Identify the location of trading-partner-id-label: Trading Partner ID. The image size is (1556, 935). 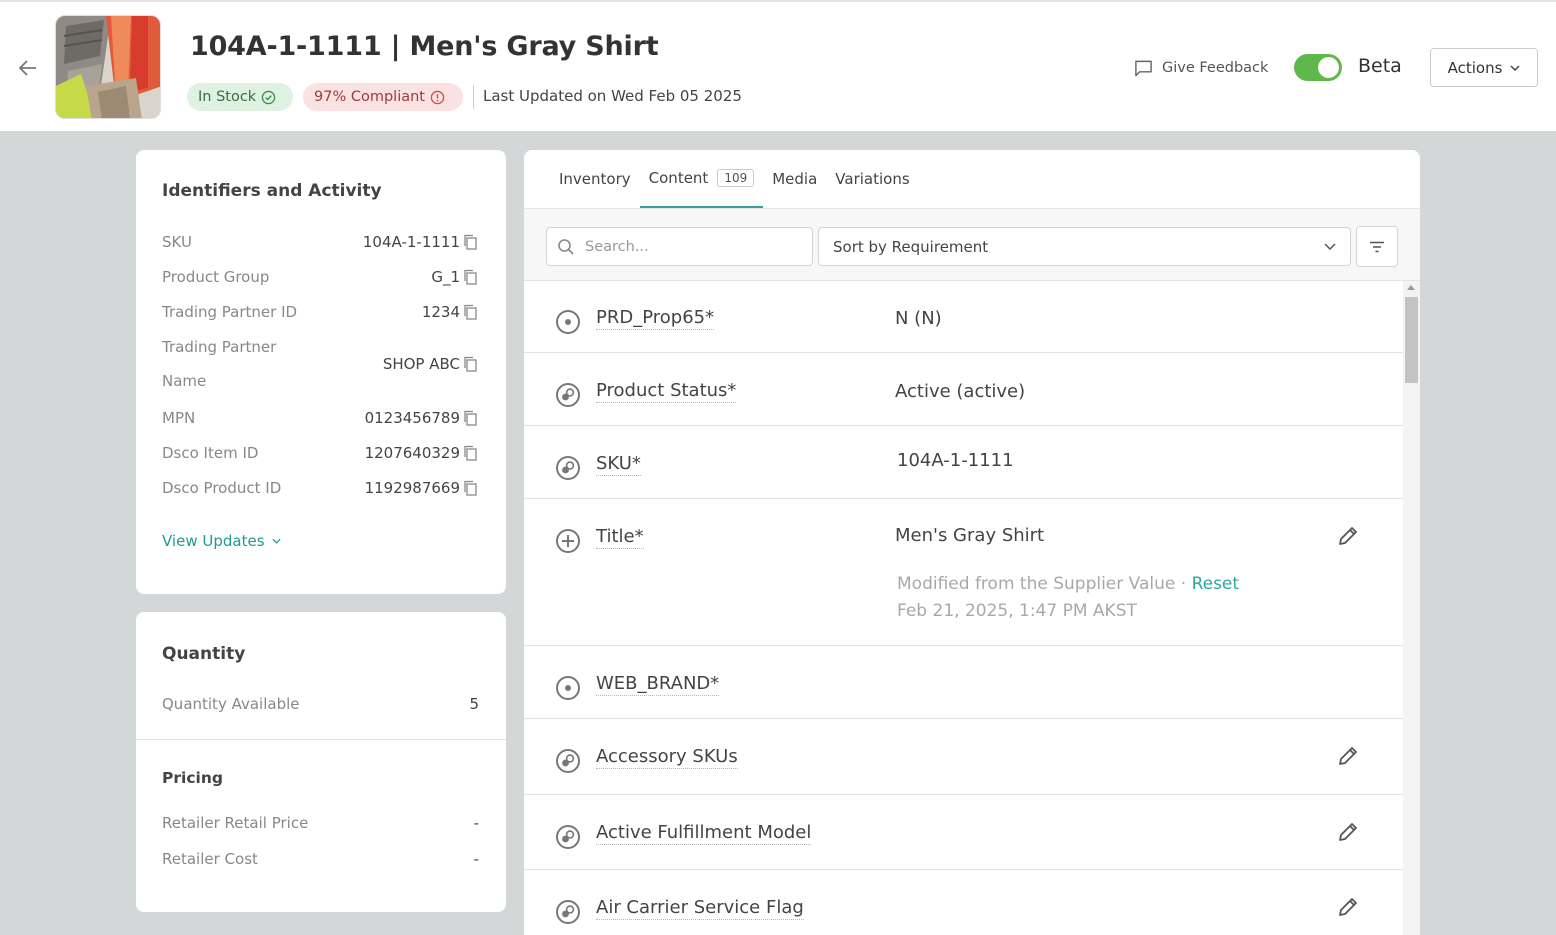
(230, 312).